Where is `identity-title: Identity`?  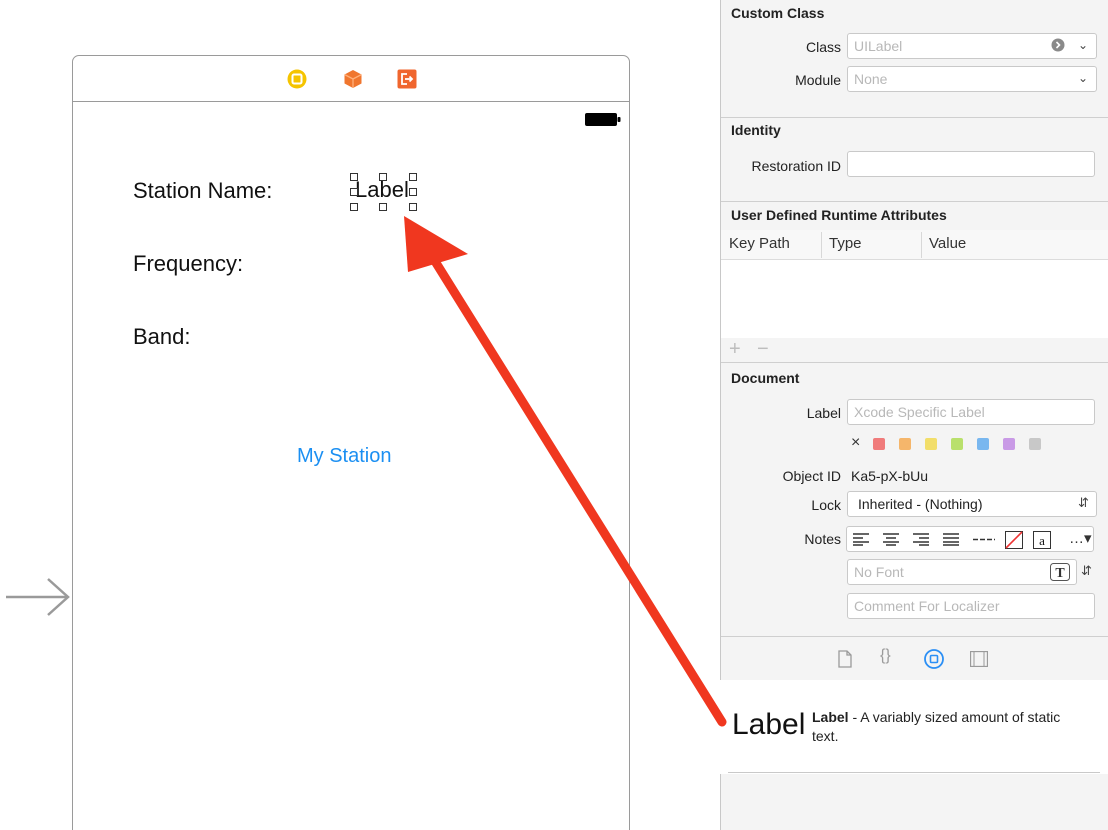
identity-title: Identity is located at coordinates (756, 130).